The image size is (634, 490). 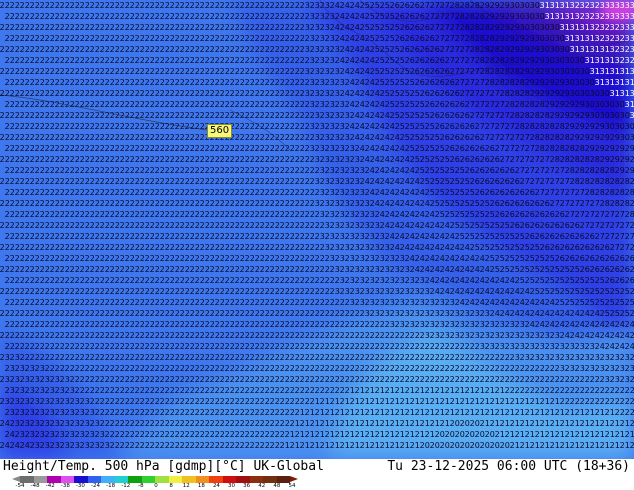 I want to click on colorbar-tick-label: 24, so click(x=216, y=486).